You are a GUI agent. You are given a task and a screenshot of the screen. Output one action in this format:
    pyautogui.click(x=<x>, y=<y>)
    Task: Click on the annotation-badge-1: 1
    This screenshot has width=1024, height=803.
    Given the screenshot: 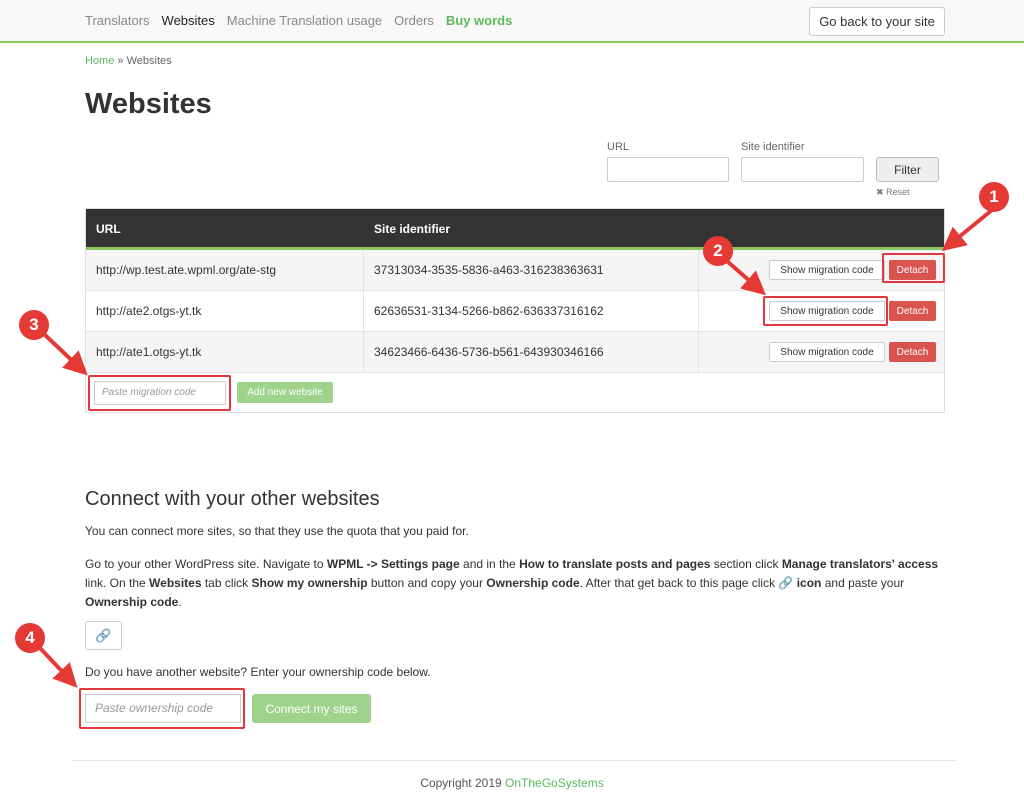 What is the action you would take?
    pyautogui.click(x=994, y=197)
    